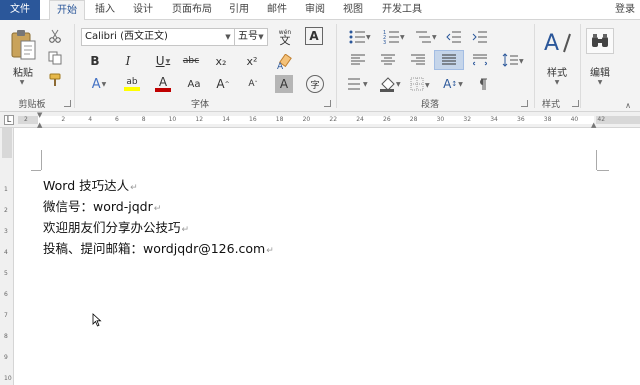 This screenshot has height=385, width=640. Describe the element at coordinates (6, 273) in the screenshot. I see `vertical-ruler-number: 5` at that location.